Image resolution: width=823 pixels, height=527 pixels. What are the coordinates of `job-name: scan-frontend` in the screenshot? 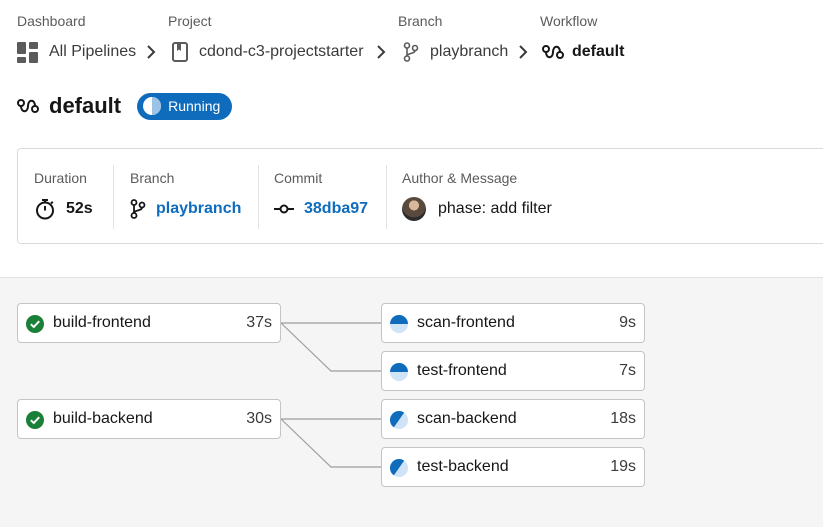 It's located at (466, 322).